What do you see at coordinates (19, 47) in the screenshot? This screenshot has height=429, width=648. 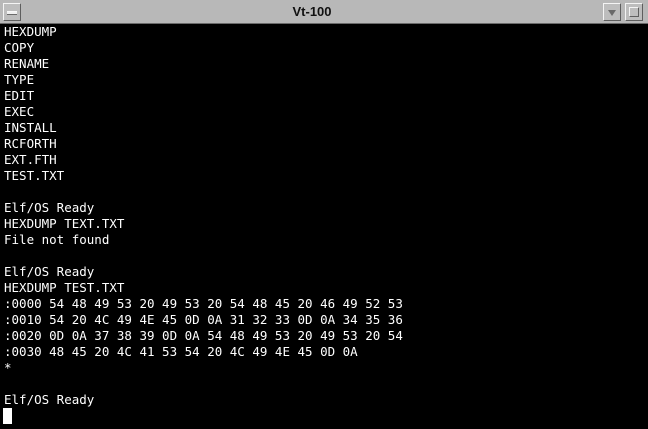 I see `terminal-line: COPY` at bounding box center [19, 47].